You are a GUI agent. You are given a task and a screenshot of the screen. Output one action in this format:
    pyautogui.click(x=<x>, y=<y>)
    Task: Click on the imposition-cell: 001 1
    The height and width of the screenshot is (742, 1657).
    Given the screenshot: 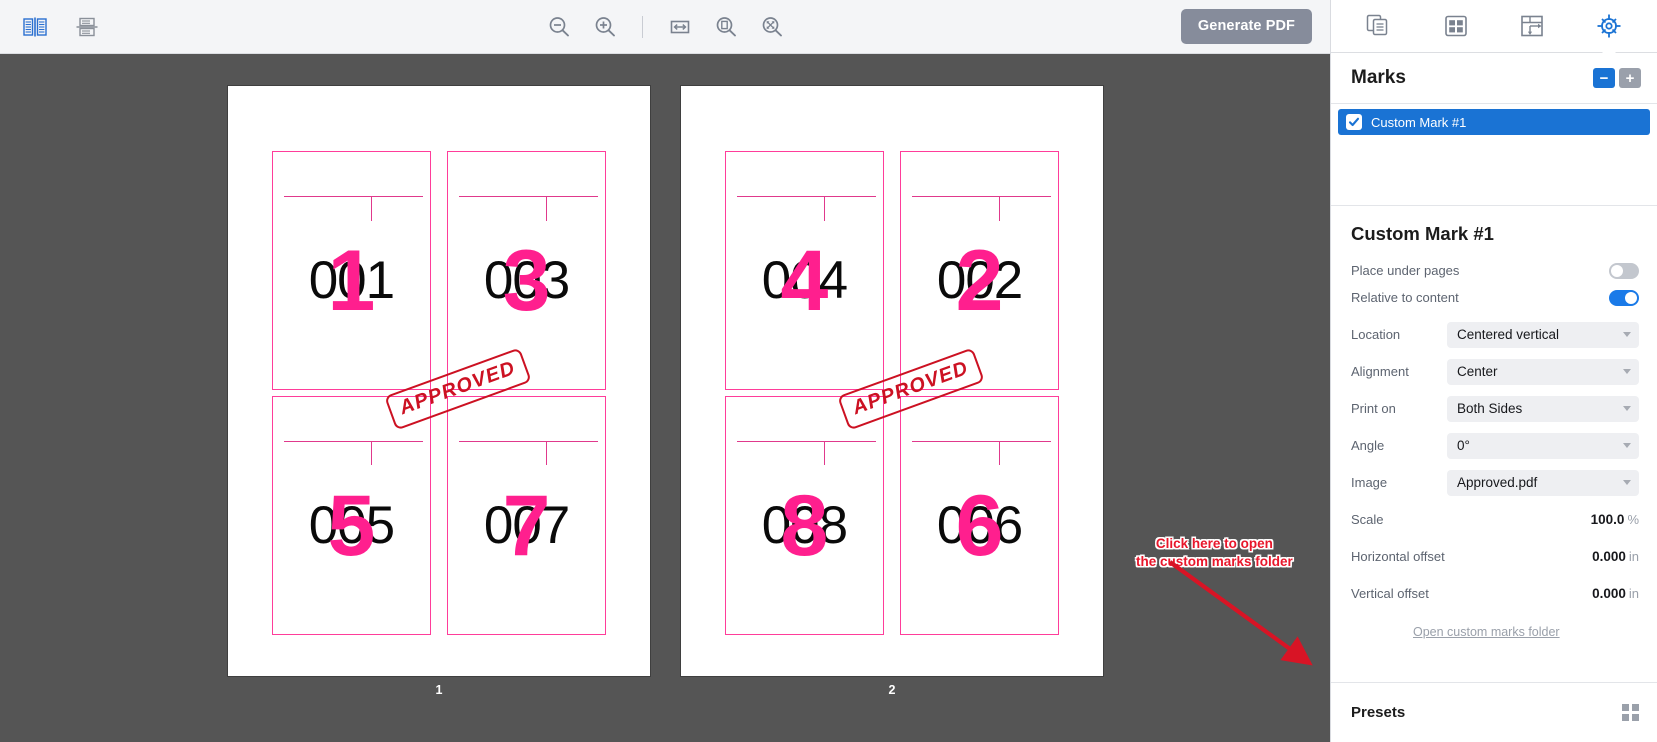 What is the action you would take?
    pyautogui.click(x=351, y=270)
    